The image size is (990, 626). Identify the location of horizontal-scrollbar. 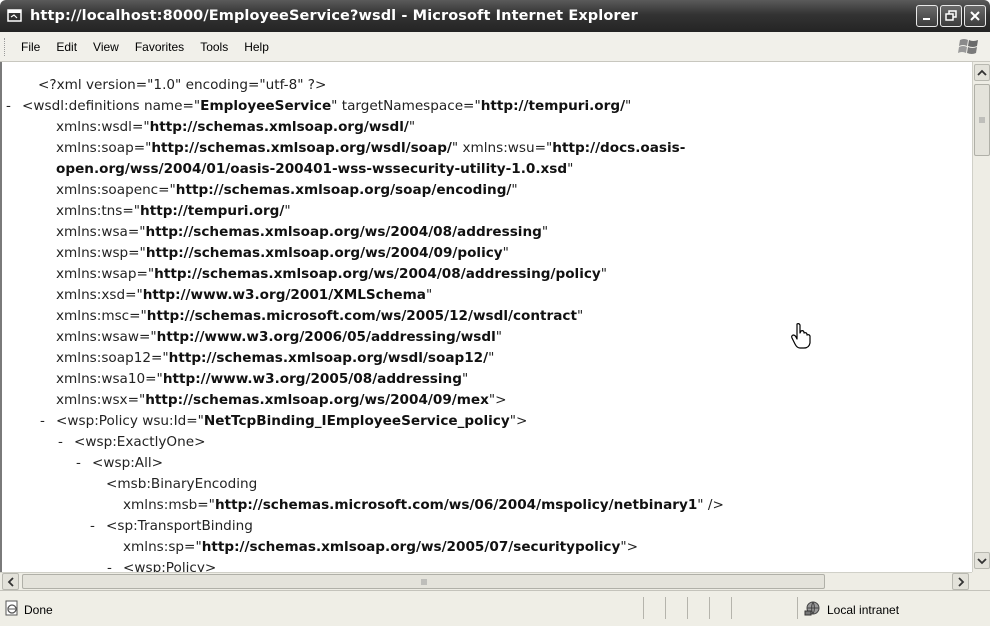
(486, 581).